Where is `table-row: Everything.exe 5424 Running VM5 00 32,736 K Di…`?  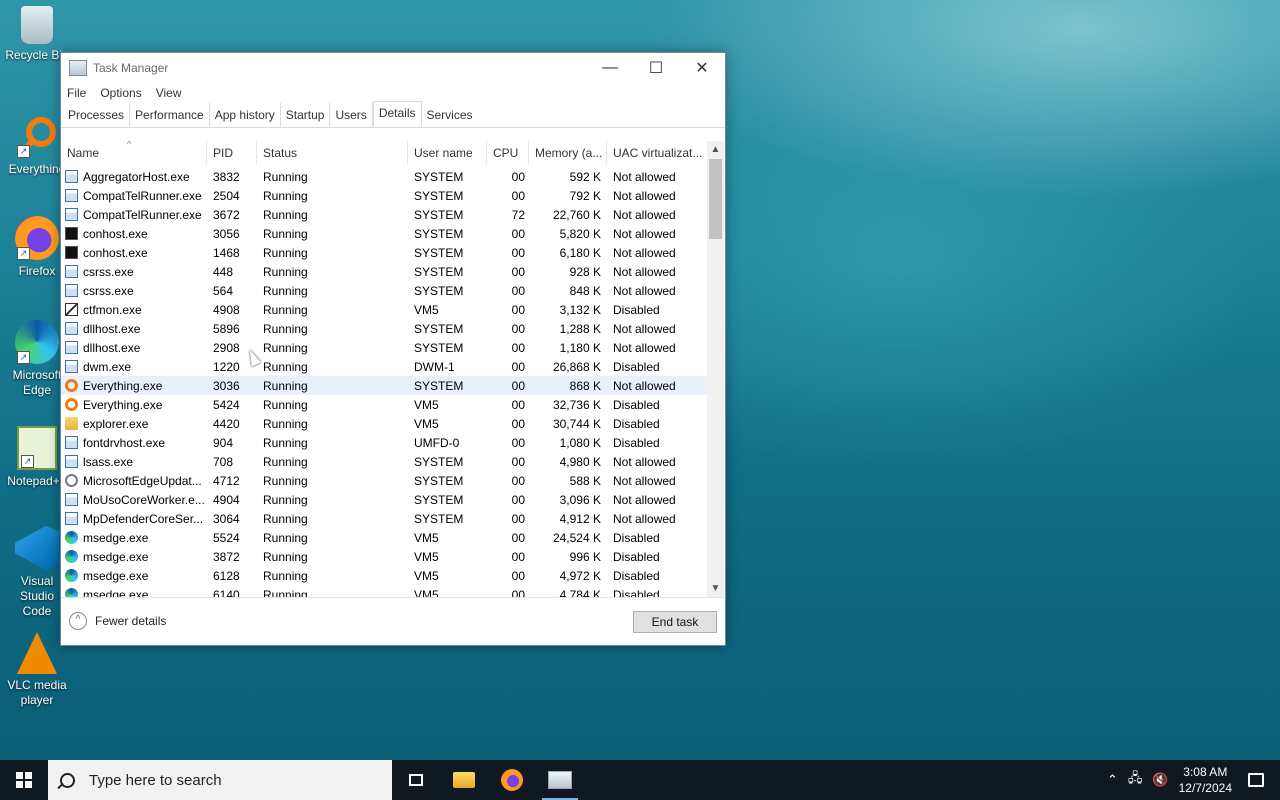 table-row: Everything.exe 5424 Running VM5 00 32,736 K Di… is located at coordinates (384, 404).